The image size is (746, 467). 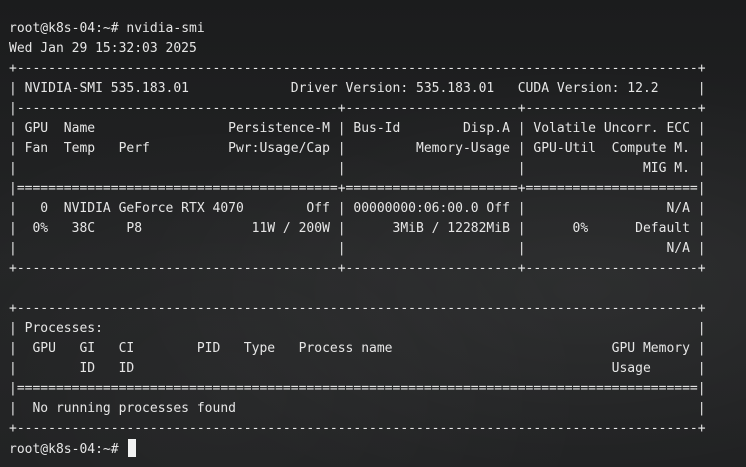 I want to click on output-line: | ID ID Usage |, so click(x=357, y=368).